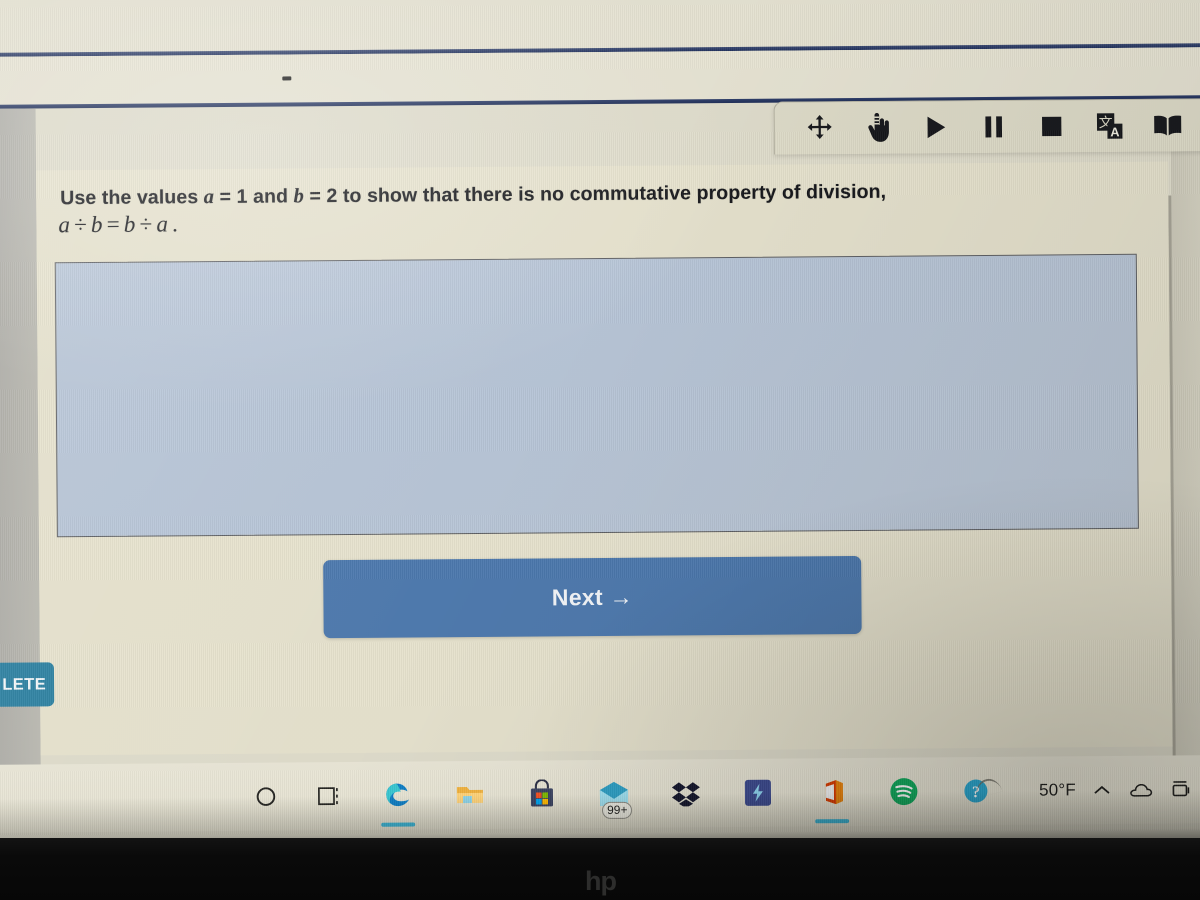  I want to click on variable-a: a, so click(209, 197).